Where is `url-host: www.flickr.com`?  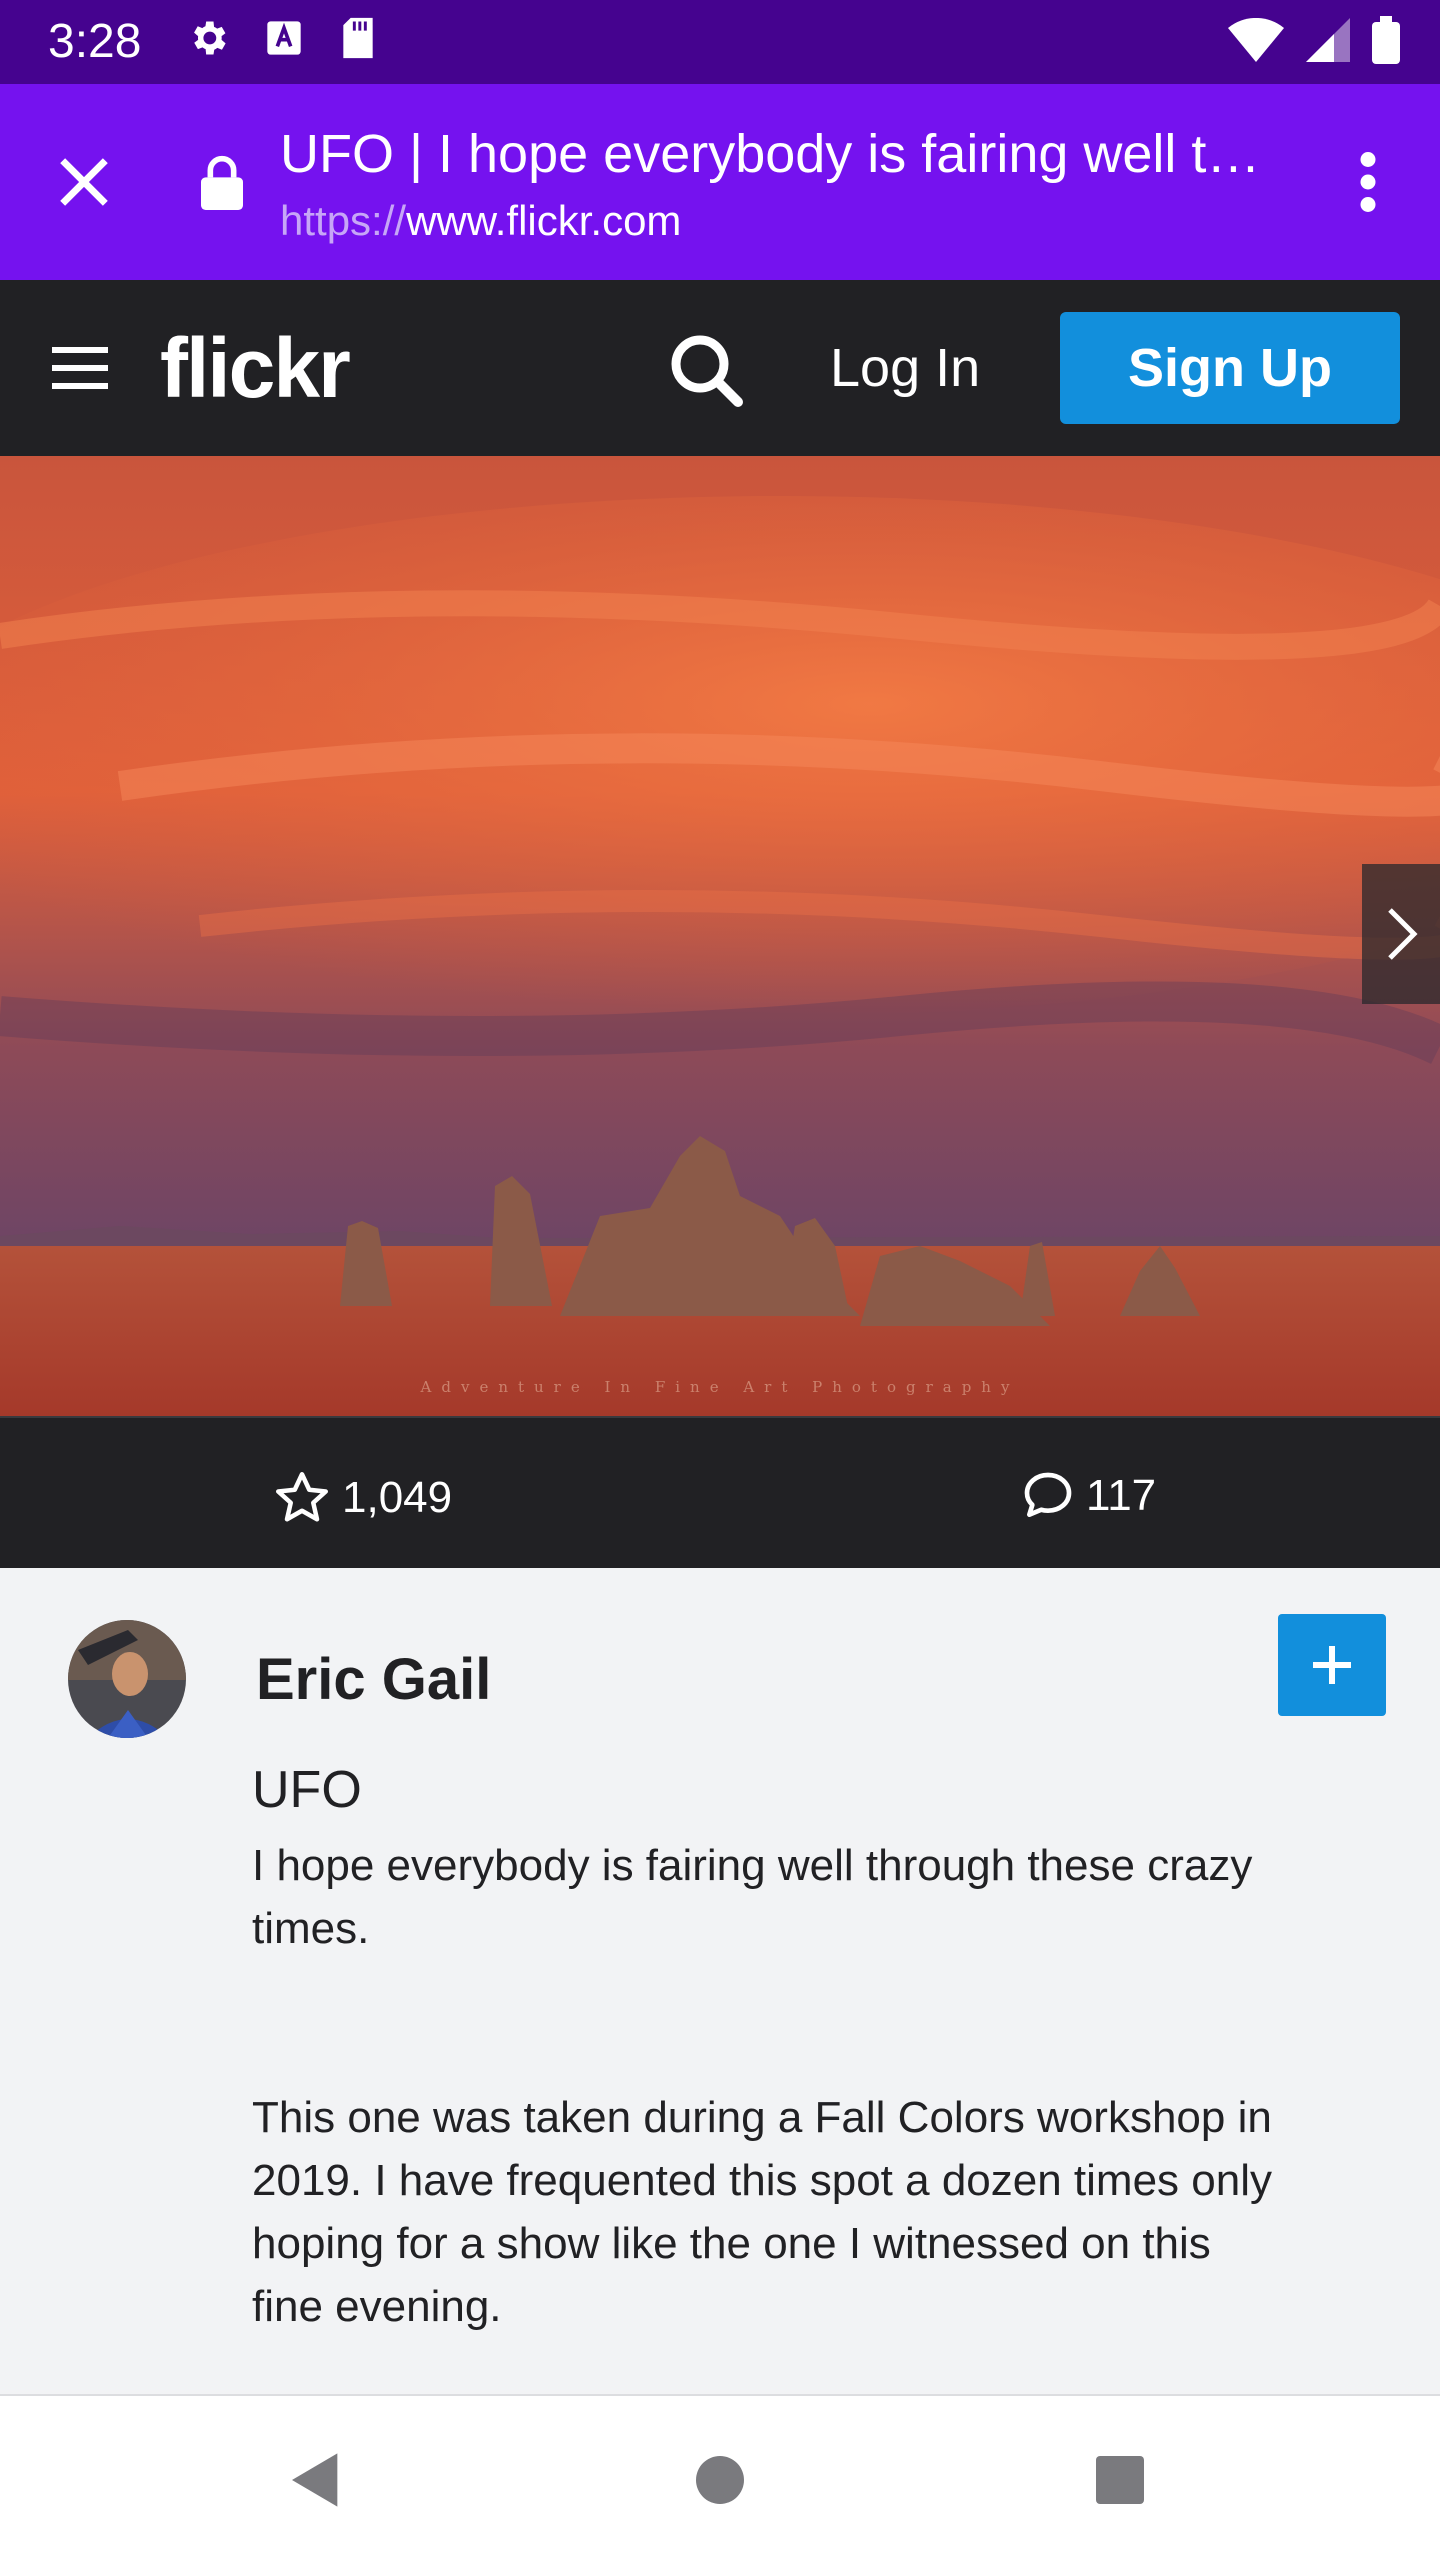 url-host: www.flickr.com is located at coordinates (544, 220).